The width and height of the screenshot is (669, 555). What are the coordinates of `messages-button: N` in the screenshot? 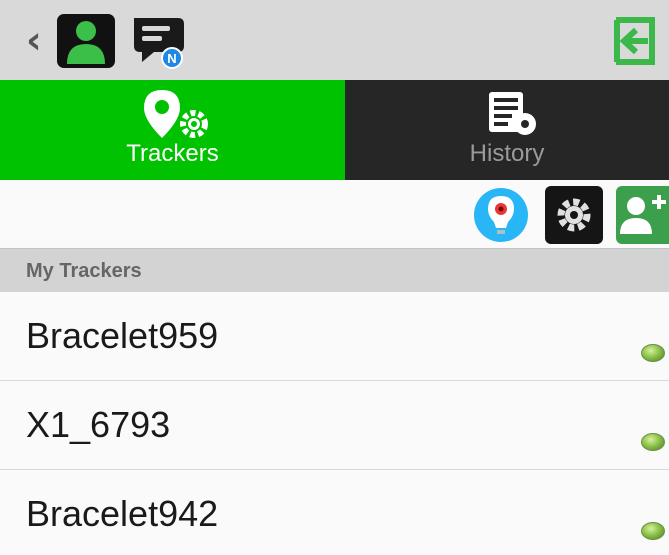 It's located at (159, 41).